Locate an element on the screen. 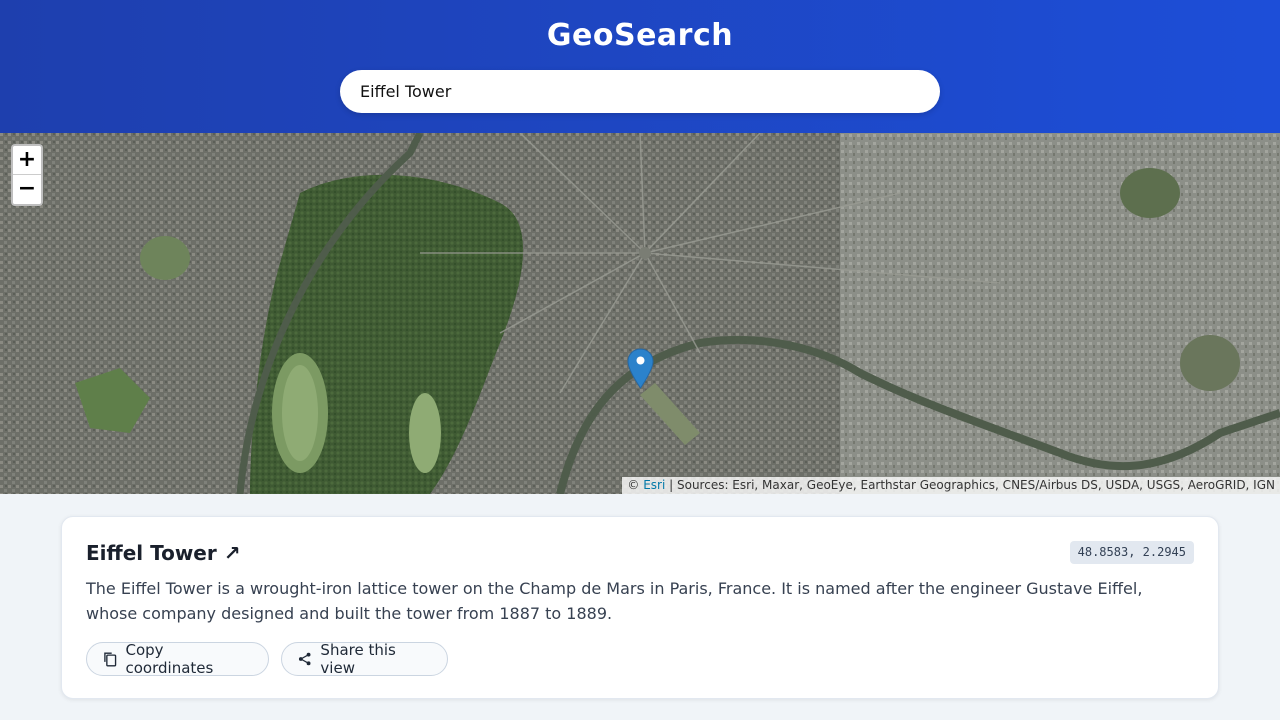 The width and height of the screenshot is (1280, 720). copy-coordinates-label: Copy coordinates is located at coordinates (169, 659).